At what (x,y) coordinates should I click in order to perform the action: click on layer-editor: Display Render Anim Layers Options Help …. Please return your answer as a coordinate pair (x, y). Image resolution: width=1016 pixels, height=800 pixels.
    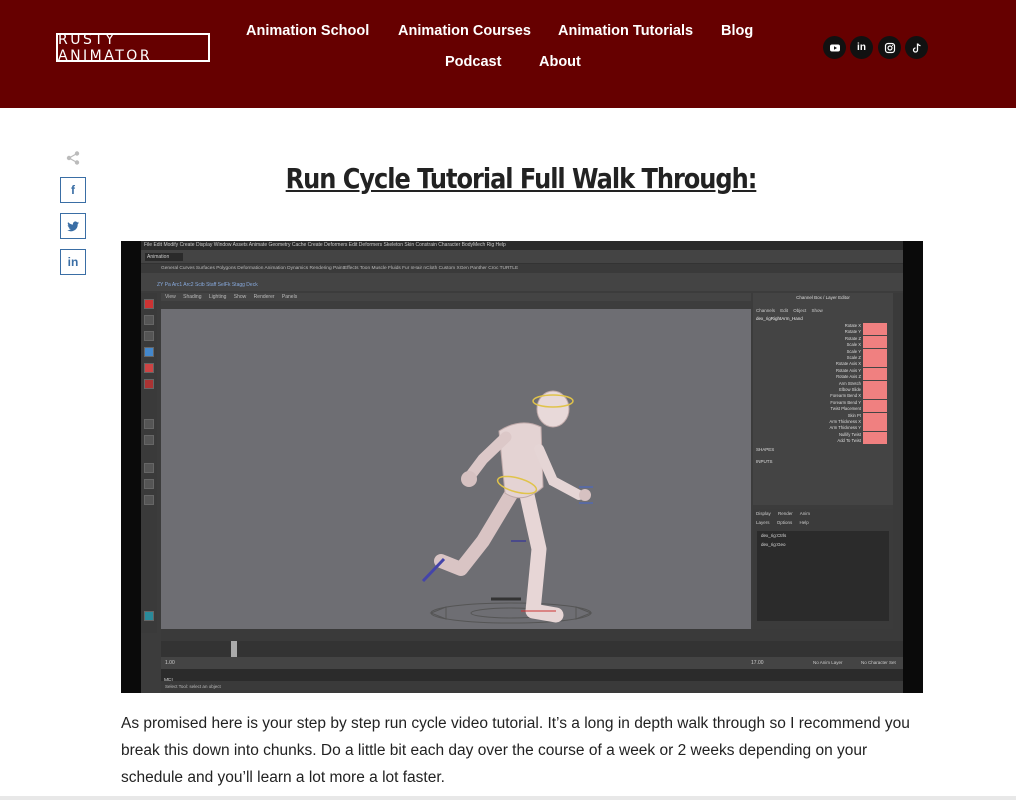
    Looking at the image, I should click on (823, 569).